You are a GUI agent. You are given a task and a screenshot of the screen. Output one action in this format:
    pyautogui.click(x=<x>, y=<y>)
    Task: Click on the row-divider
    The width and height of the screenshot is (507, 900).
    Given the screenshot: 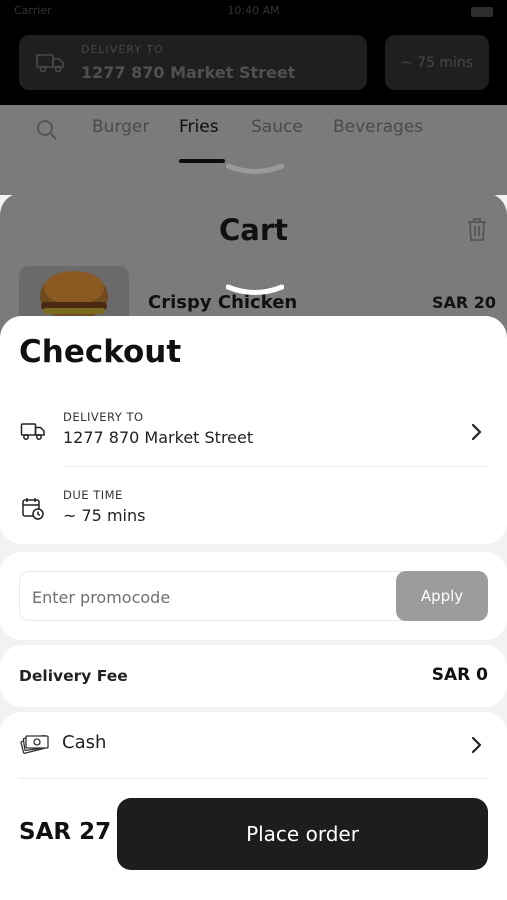 What is the action you would take?
    pyautogui.click(x=275, y=466)
    